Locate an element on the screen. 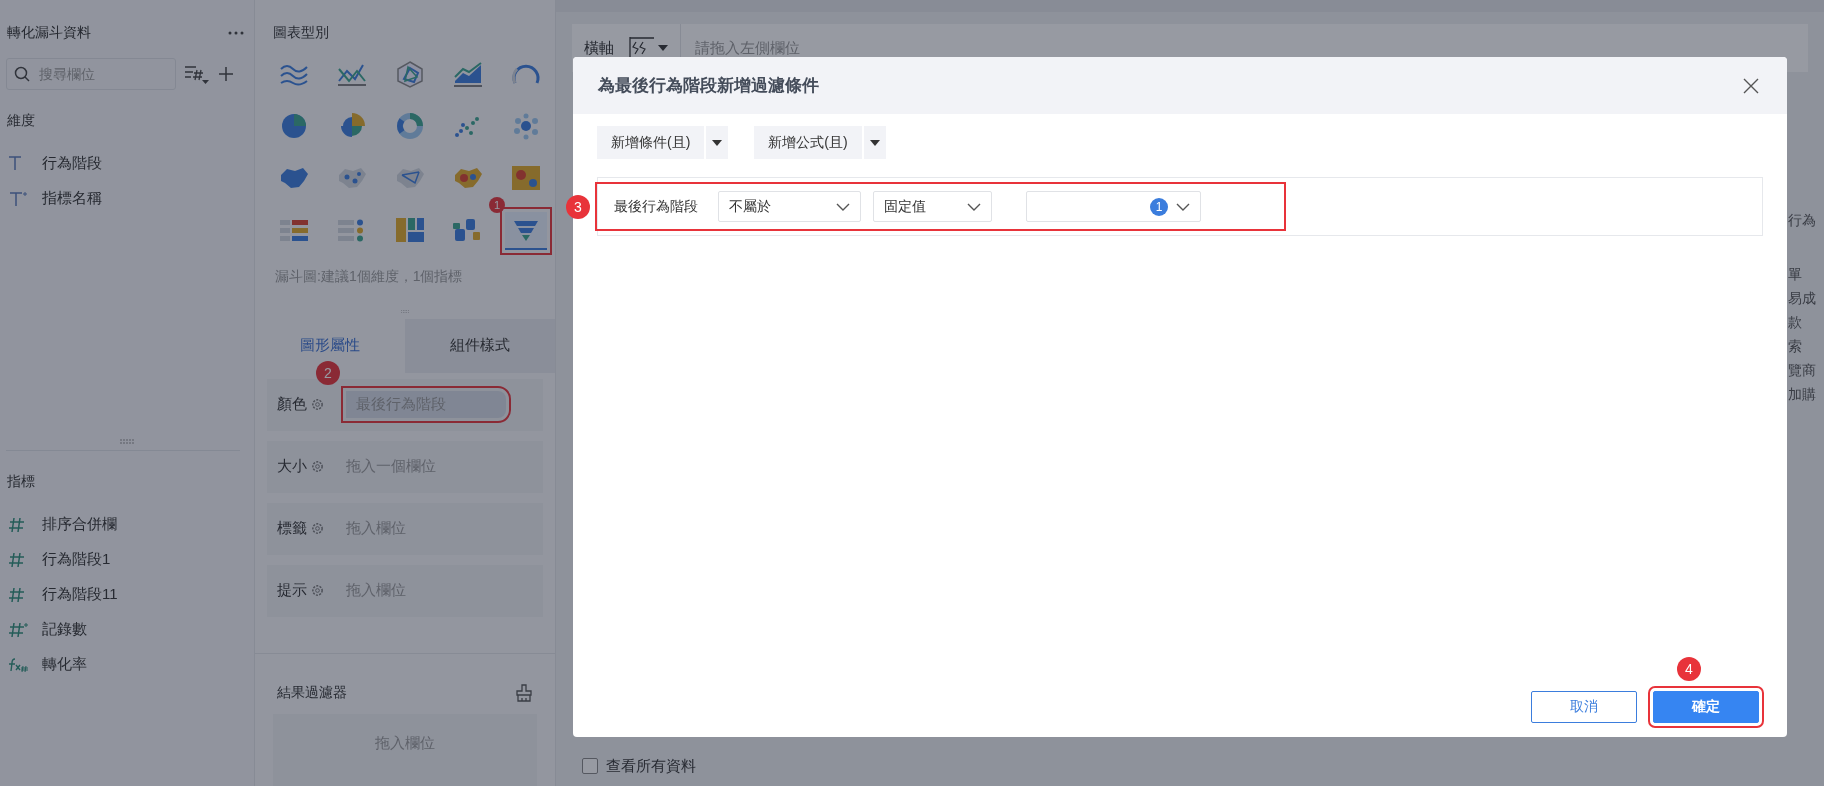 The width and height of the screenshot is (1824, 786). panel-title: 圖表型別 is located at coordinates (301, 33).